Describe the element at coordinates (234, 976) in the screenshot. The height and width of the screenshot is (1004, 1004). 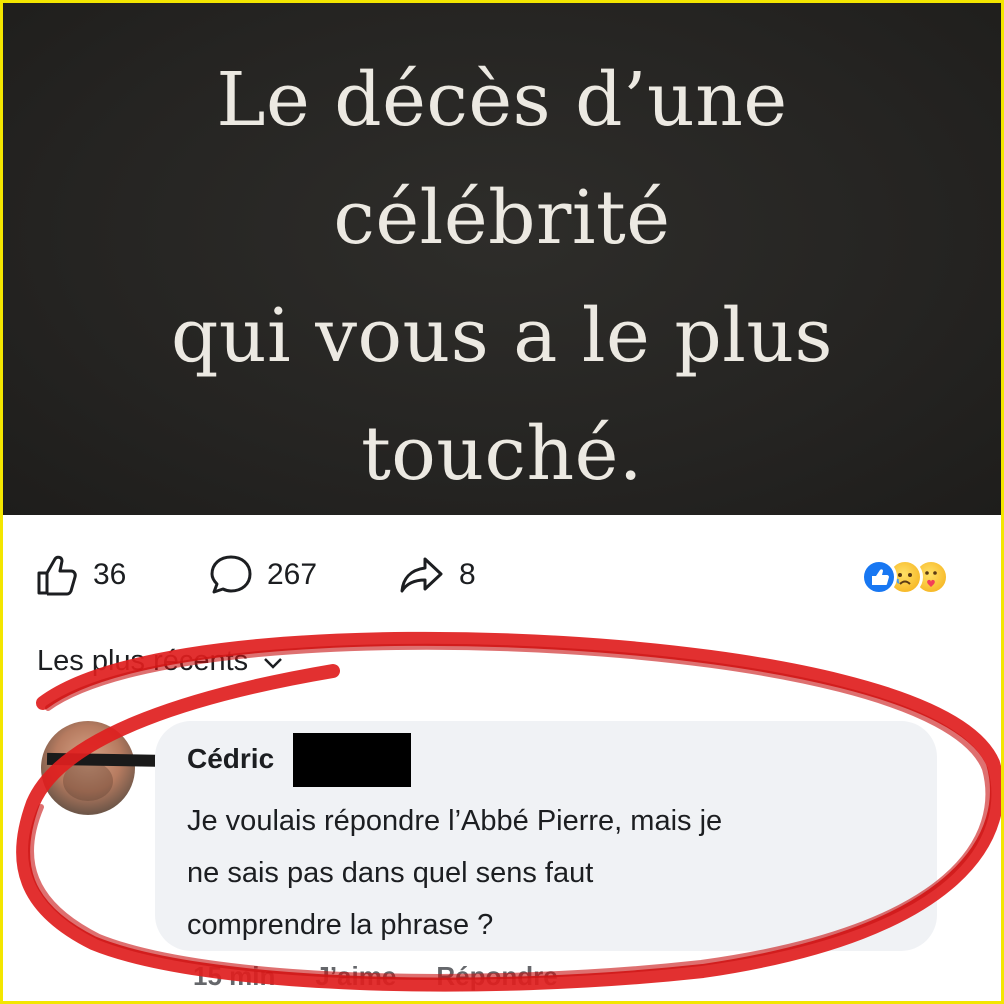
I see `comment-time: 15 min` at that location.